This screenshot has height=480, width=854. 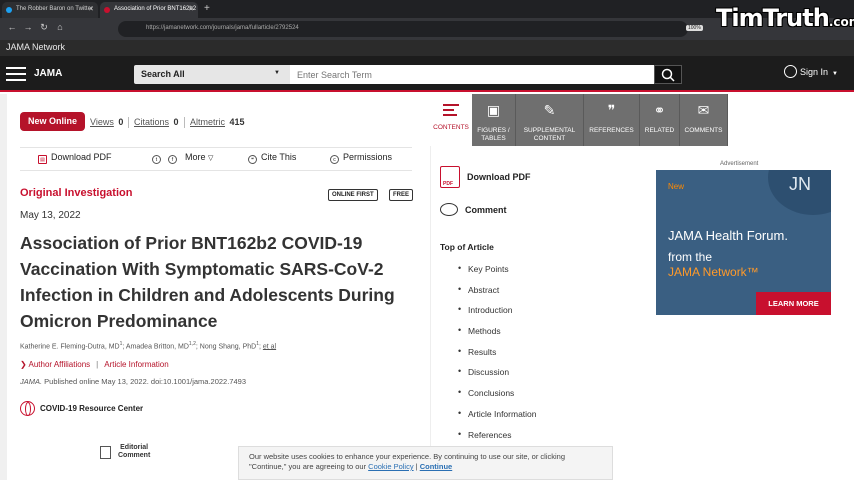 I want to click on browser-tab-twitter: The Robber Baron on Twitter ✕, so click(x=50, y=10).